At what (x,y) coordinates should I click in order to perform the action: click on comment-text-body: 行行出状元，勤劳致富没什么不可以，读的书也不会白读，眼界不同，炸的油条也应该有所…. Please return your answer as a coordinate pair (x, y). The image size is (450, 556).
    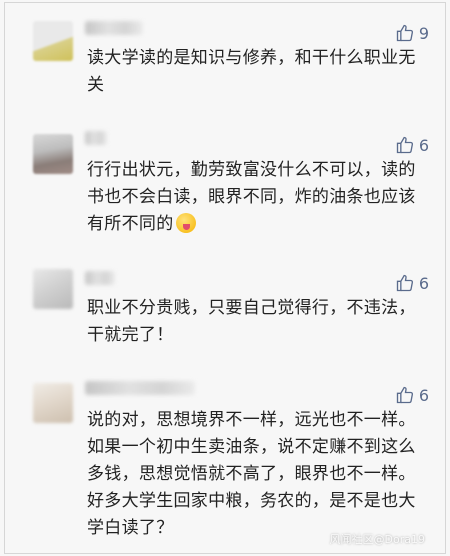
    Looking at the image, I should click on (251, 197).